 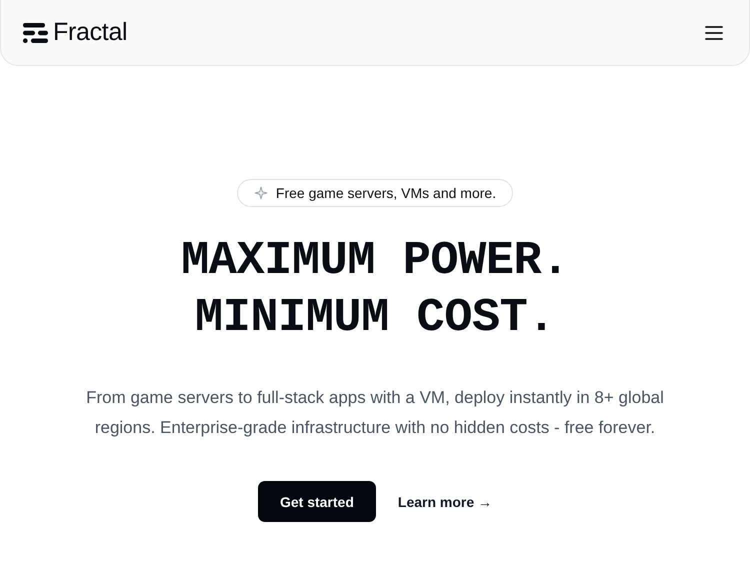 I want to click on get-started-button: Get started, so click(x=317, y=501).